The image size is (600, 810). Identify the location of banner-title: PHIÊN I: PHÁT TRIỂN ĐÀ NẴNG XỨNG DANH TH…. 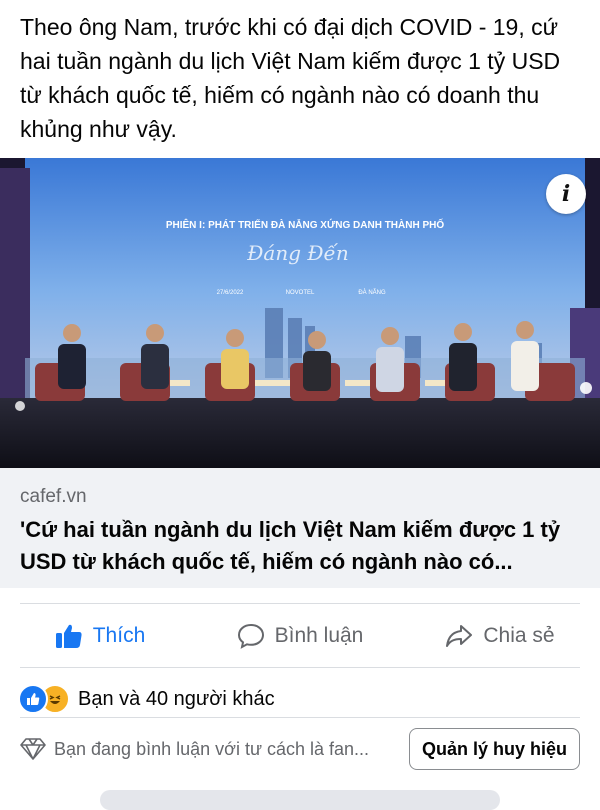
(305, 224).